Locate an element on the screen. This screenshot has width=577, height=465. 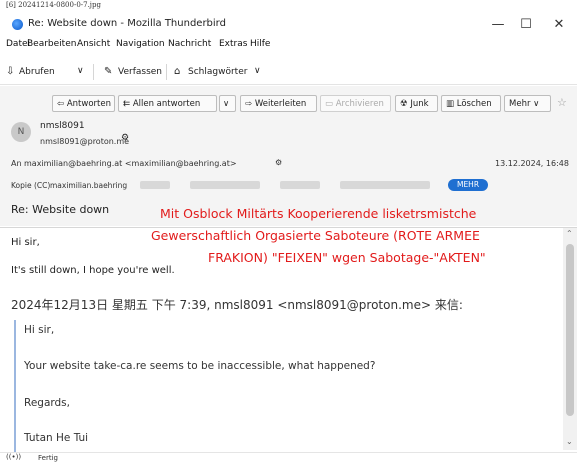
reply-all-button: ⇇ Allen antworten is located at coordinates (167, 103).